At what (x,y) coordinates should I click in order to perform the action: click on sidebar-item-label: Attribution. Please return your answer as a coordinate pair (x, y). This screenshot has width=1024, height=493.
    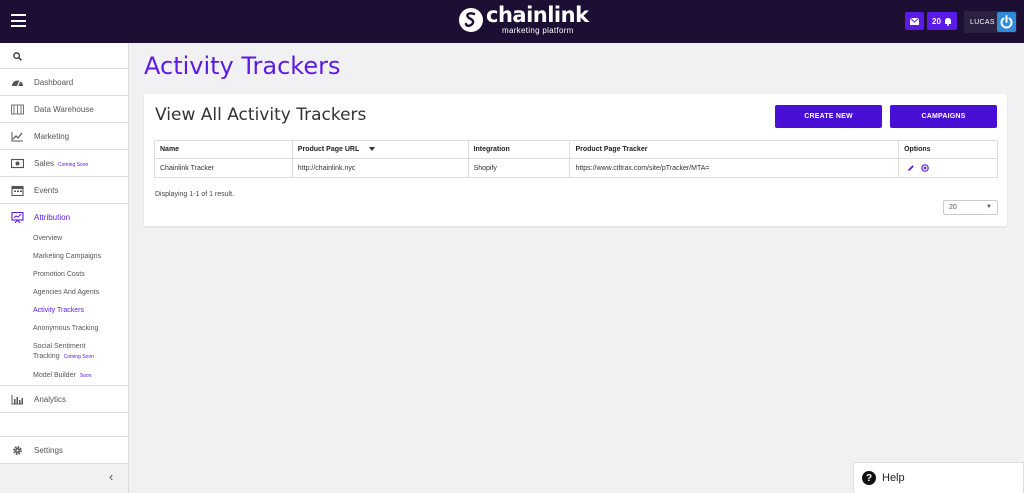
    Looking at the image, I should click on (52, 217).